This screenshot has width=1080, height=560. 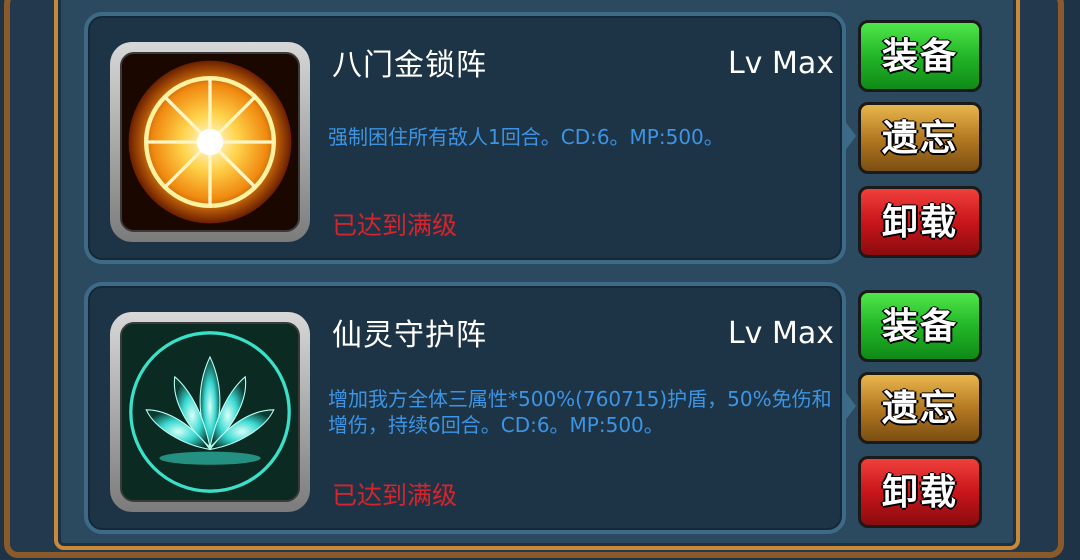 What do you see at coordinates (920, 326) in the screenshot?
I see `equip-button-2: 装备` at bounding box center [920, 326].